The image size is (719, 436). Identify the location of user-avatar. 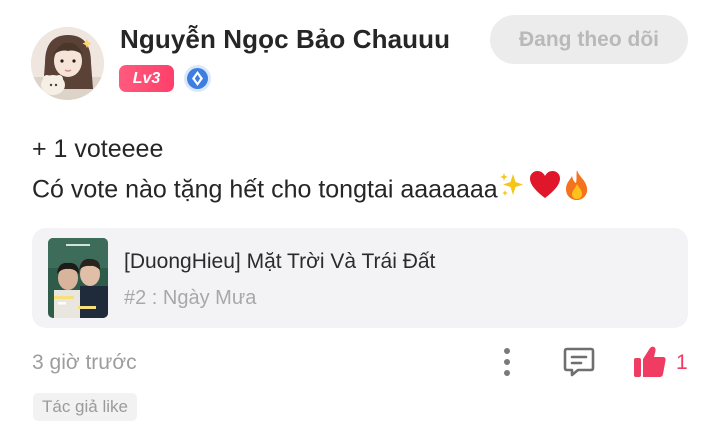
(67, 63).